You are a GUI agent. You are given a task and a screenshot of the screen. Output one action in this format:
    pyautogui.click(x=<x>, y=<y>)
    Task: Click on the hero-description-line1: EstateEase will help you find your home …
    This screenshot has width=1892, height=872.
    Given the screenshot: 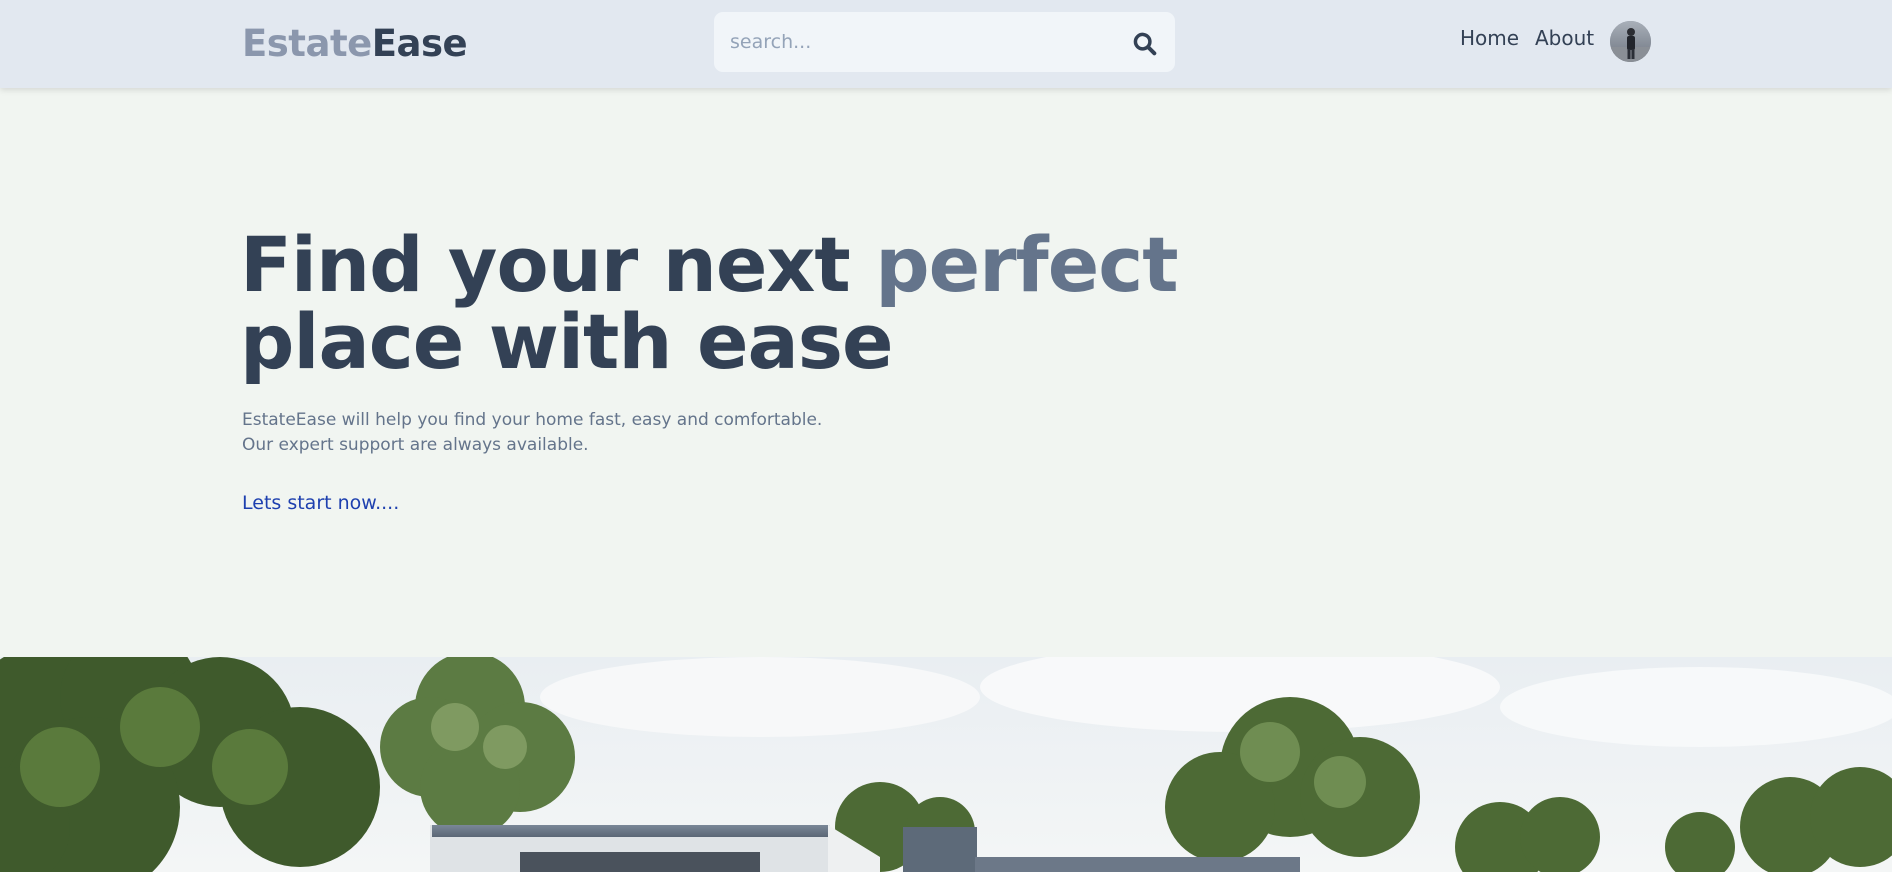 What is the action you would take?
    pyautogui.click(x=532, y=420)
    